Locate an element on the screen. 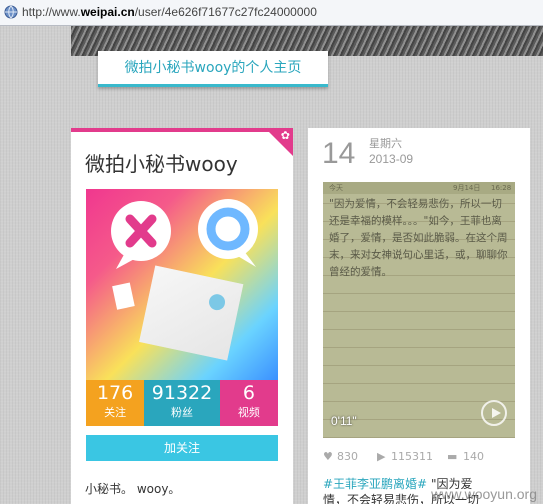 The image size is (543, 504). stat-label: 关注 is located at coordinates (115, 412).